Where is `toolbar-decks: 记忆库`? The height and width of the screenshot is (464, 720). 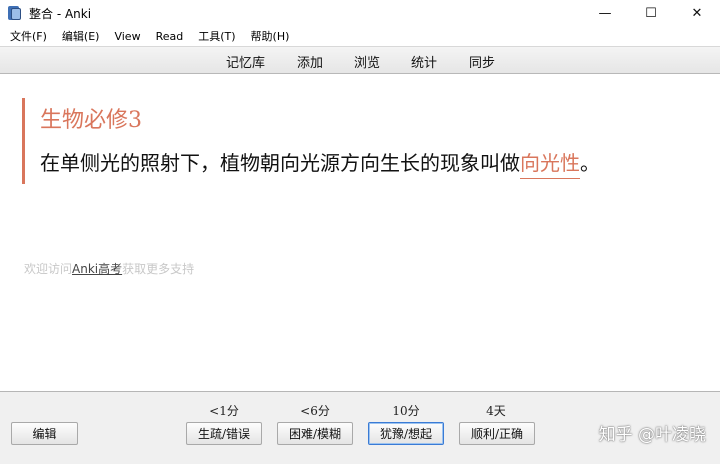 toolbar-decks: 记忆库 is located at coordinates (245, 61).